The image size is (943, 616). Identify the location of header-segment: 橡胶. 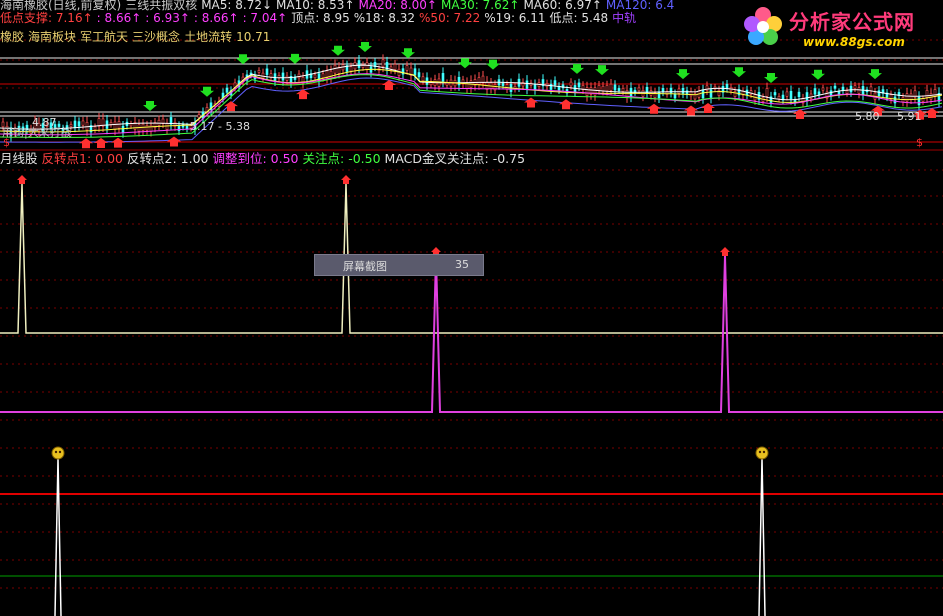
(12, 37).